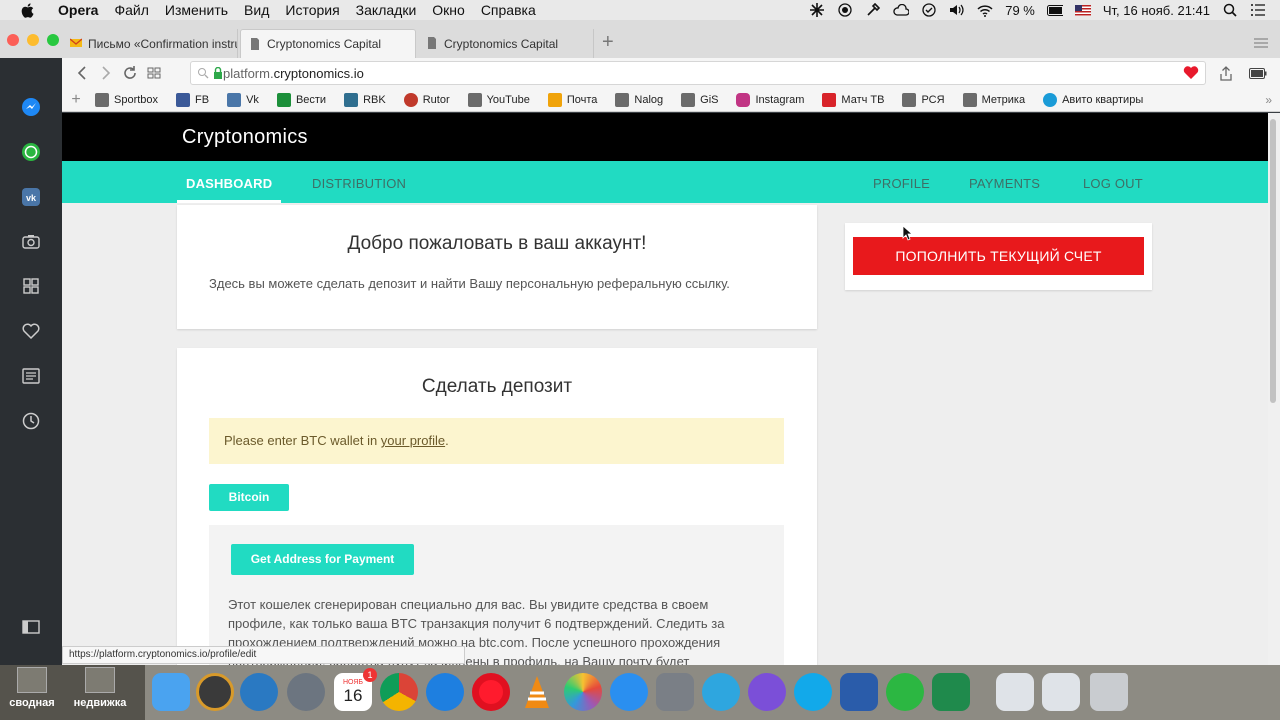 Image resolution: width=1280 pixels, height=720 pixels. What do you see at coordinates (813, 692) in the screenshot?
I see `skype-icon` at bounding box center [813, 692].